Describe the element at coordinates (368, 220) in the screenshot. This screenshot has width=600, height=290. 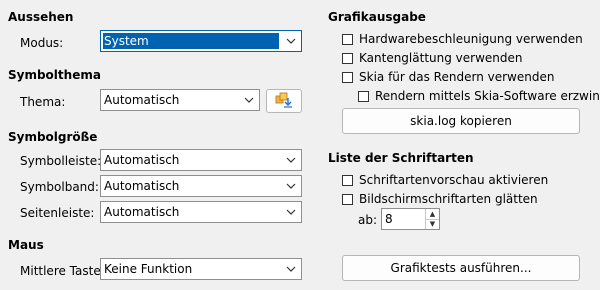
I see `smooth-from-label: ab:` at that location.